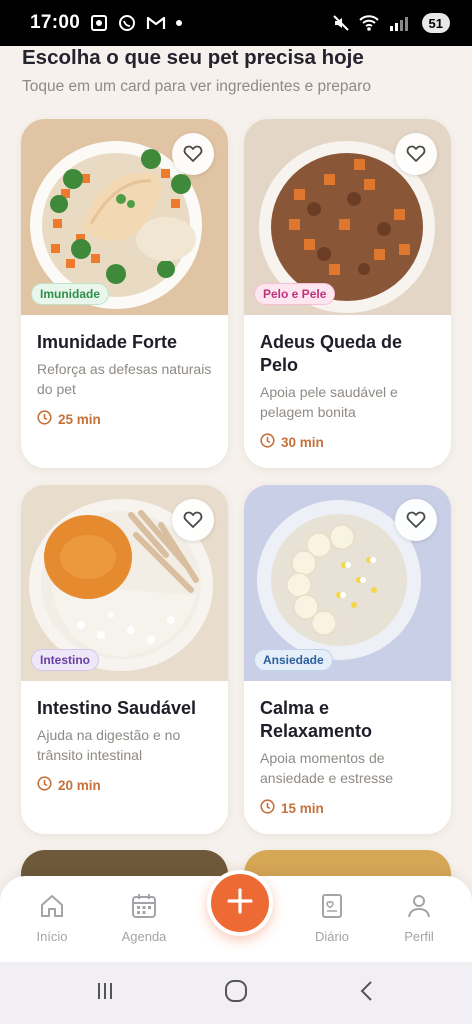  What do you see at coordinates (419, 936) in the screenshot?
I see `nav-label: Perfil` at bounding box center [419, 936].